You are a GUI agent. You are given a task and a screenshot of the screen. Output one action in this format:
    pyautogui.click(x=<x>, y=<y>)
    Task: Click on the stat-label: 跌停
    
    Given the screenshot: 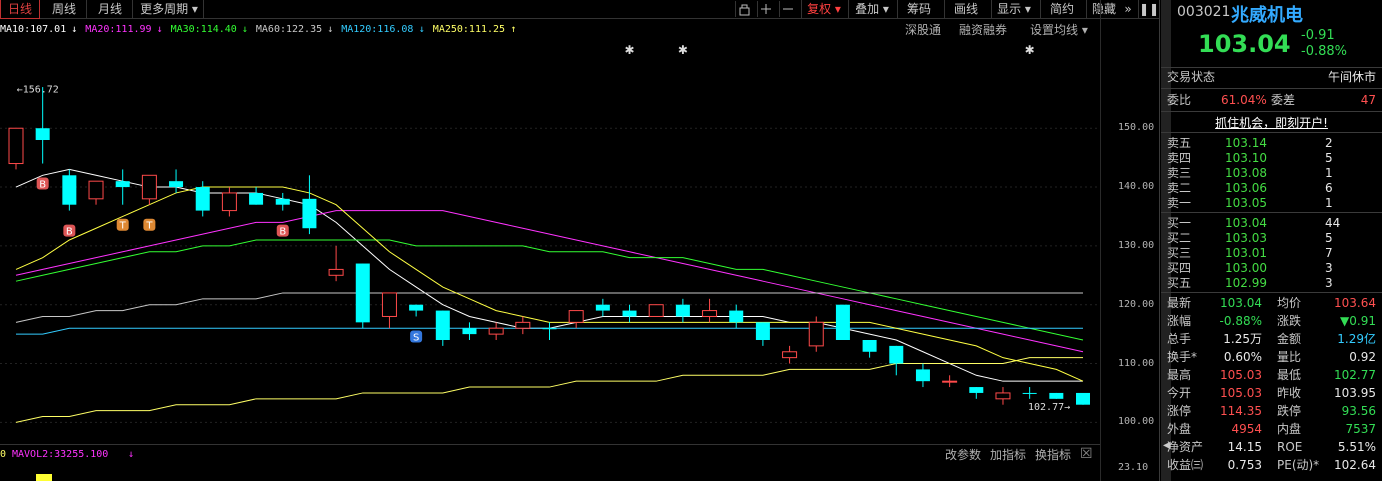 What is the action you would take?
    pyautogui.click(x=1289, y=411)
    